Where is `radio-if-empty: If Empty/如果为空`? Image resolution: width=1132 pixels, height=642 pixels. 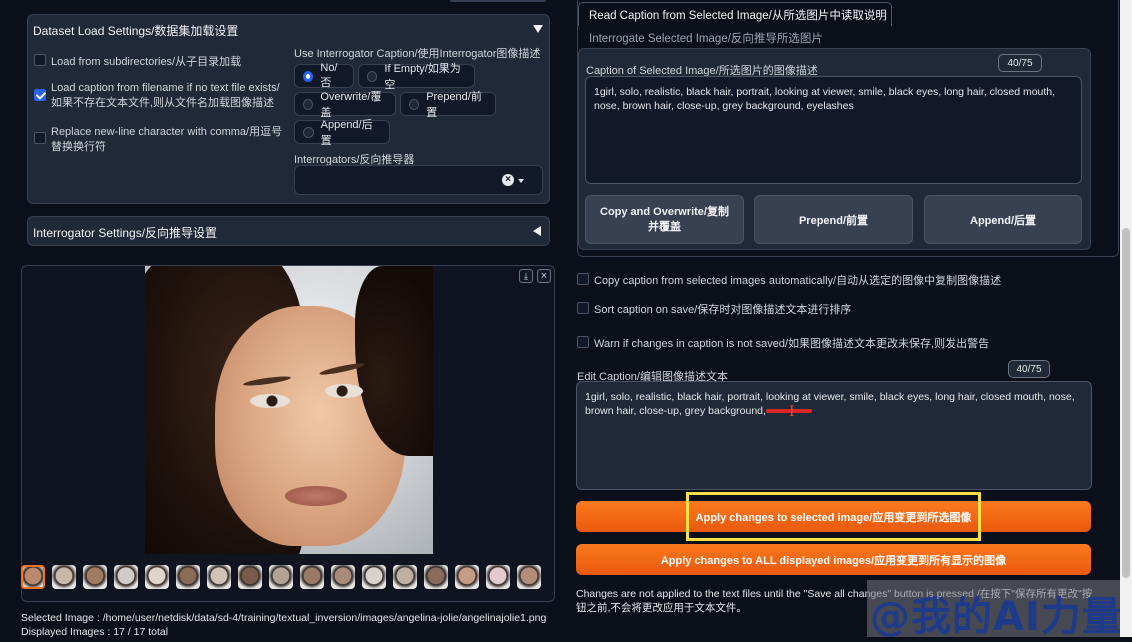
radio-if-empty: If Empty/如果为空 is located at coordinates (416, 77).